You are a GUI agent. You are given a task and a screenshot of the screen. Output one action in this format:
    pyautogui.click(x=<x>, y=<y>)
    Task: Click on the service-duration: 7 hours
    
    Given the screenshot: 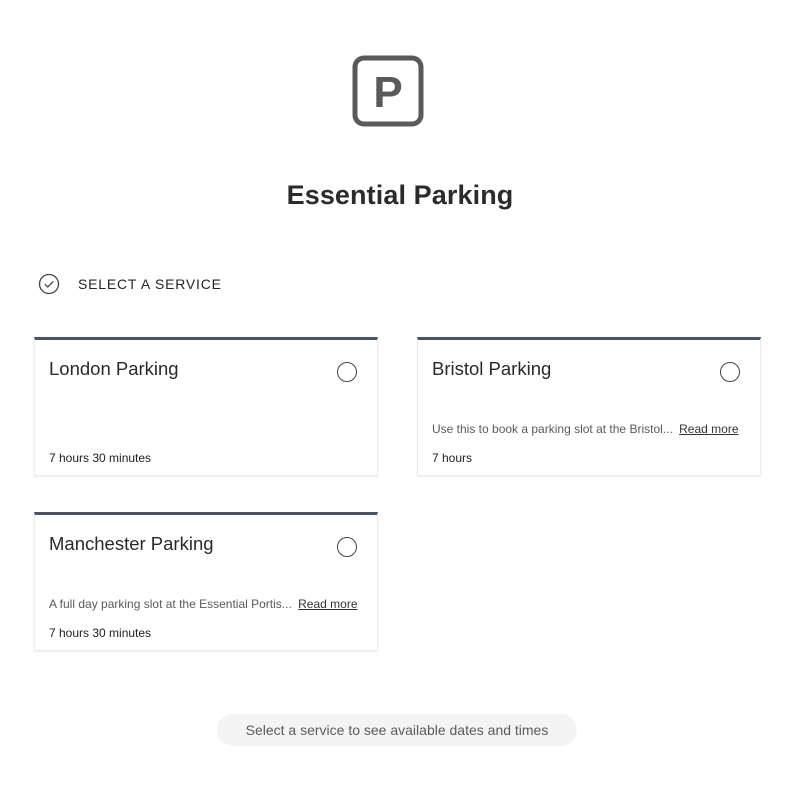 What is the action you would take?
    pyautogui.click(x=452, y=458)
    